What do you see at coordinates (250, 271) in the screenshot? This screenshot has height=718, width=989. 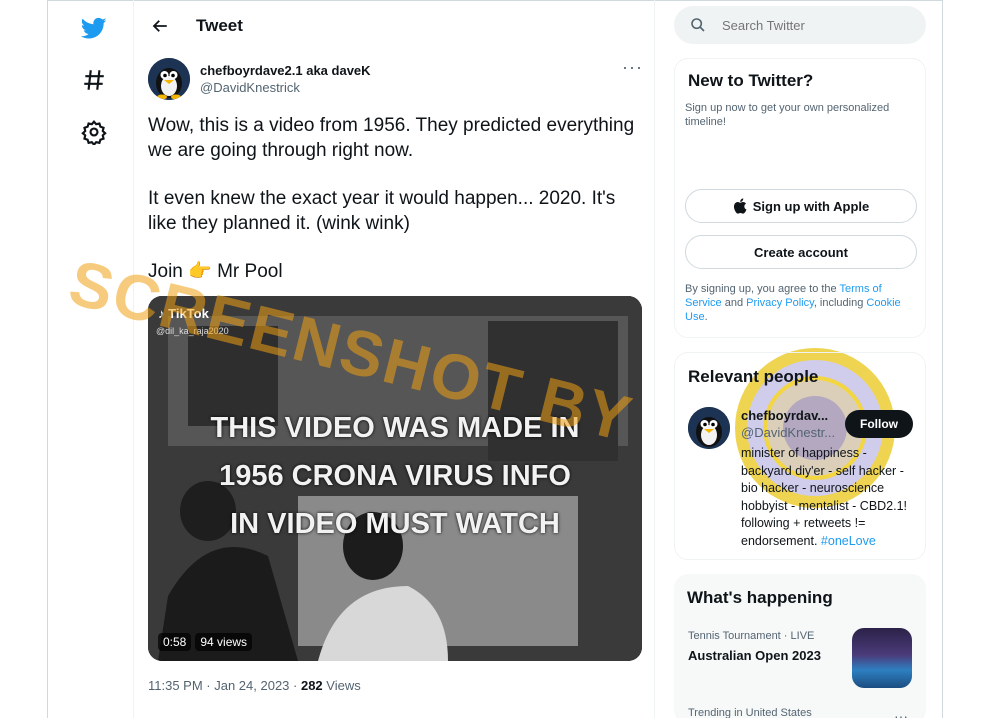 I see `join-suffix: Mr Pool` at bounding box center [250, 271].